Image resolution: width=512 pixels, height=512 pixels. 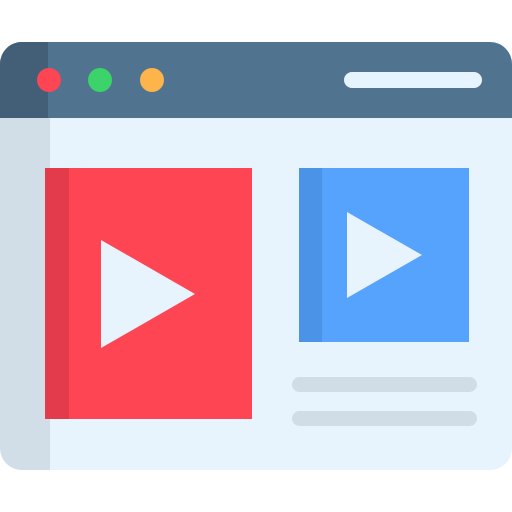 What do you see at coordinates (152, 80) in the screenshot?
I see `maximize-dot` at bounding box center [152, 80].